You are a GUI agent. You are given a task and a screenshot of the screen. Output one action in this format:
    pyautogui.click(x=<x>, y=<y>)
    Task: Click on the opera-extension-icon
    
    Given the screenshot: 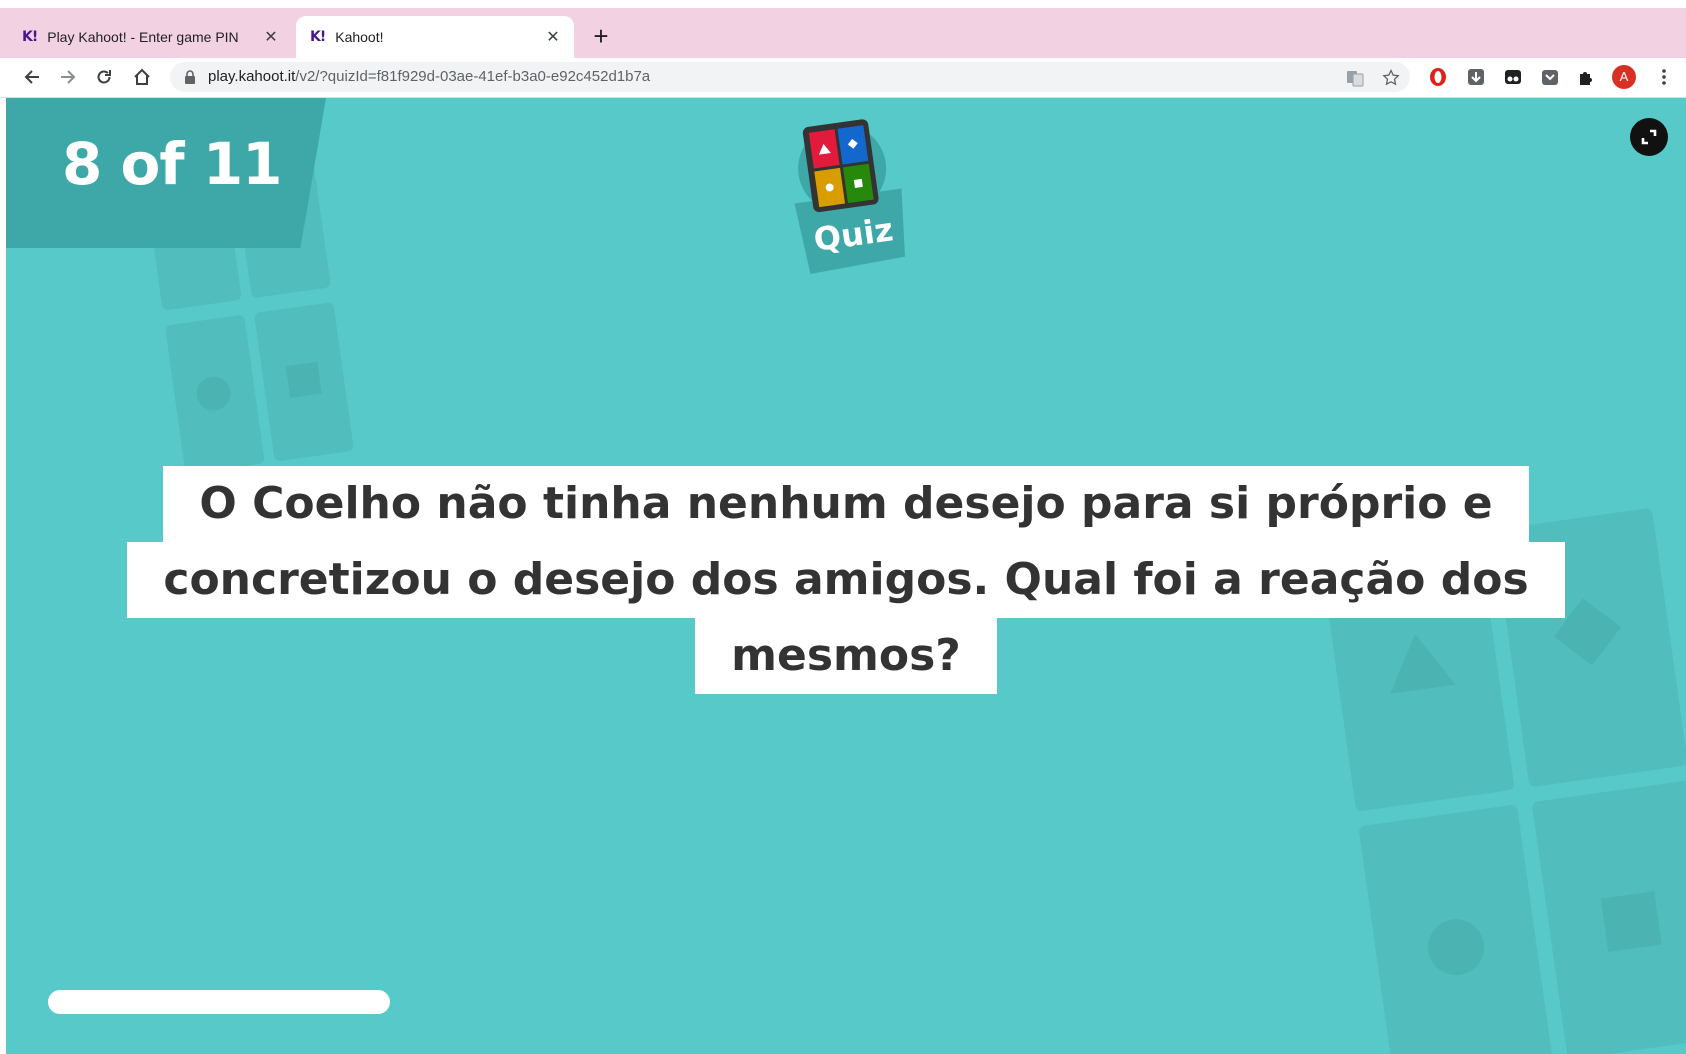 What is the action you would take?
    pyautogui.click(x=1438, y=77)
    